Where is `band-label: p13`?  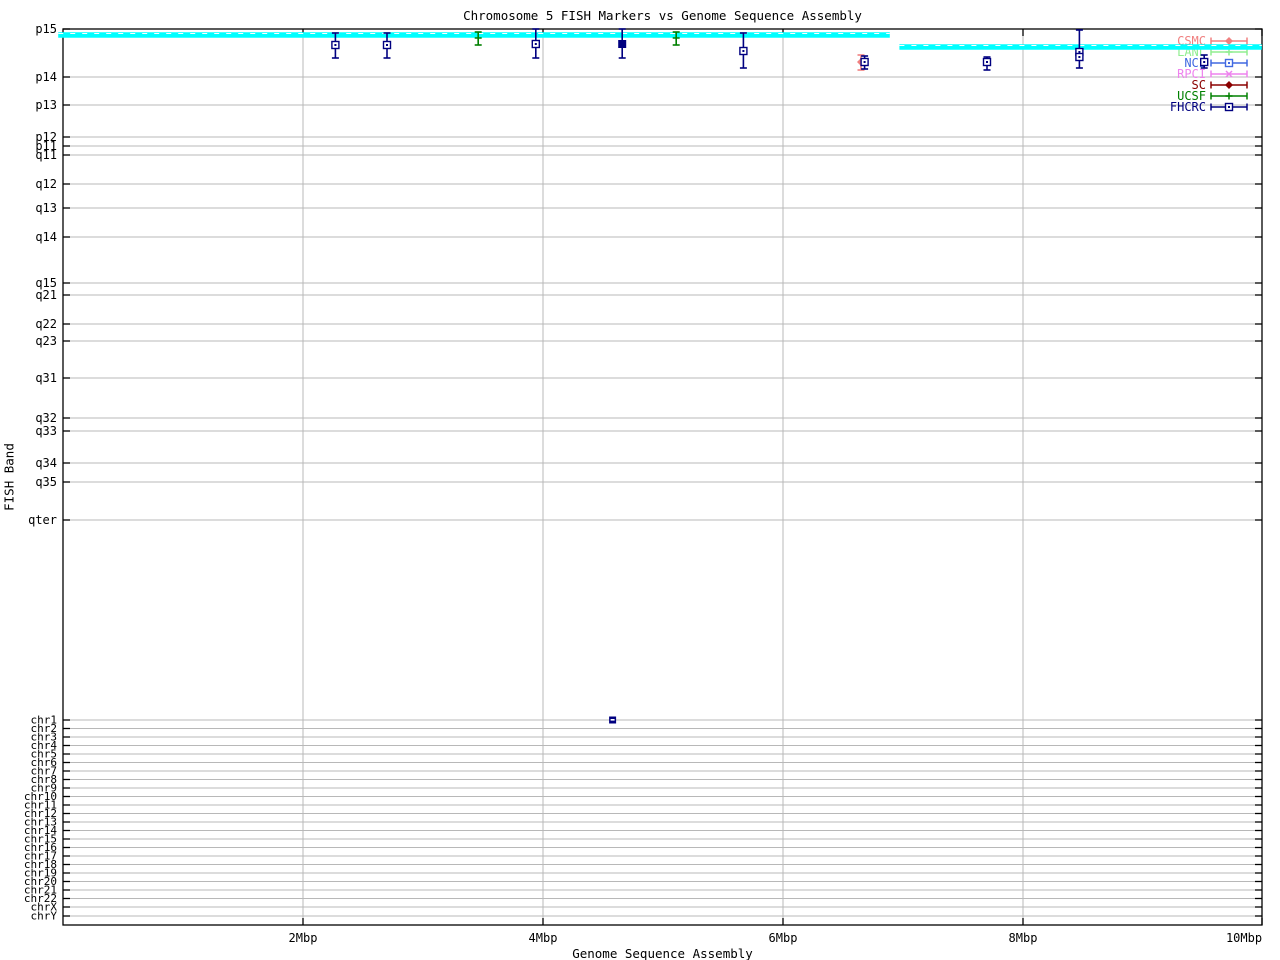
band-label: p13 is located at coordinates (46, 105).